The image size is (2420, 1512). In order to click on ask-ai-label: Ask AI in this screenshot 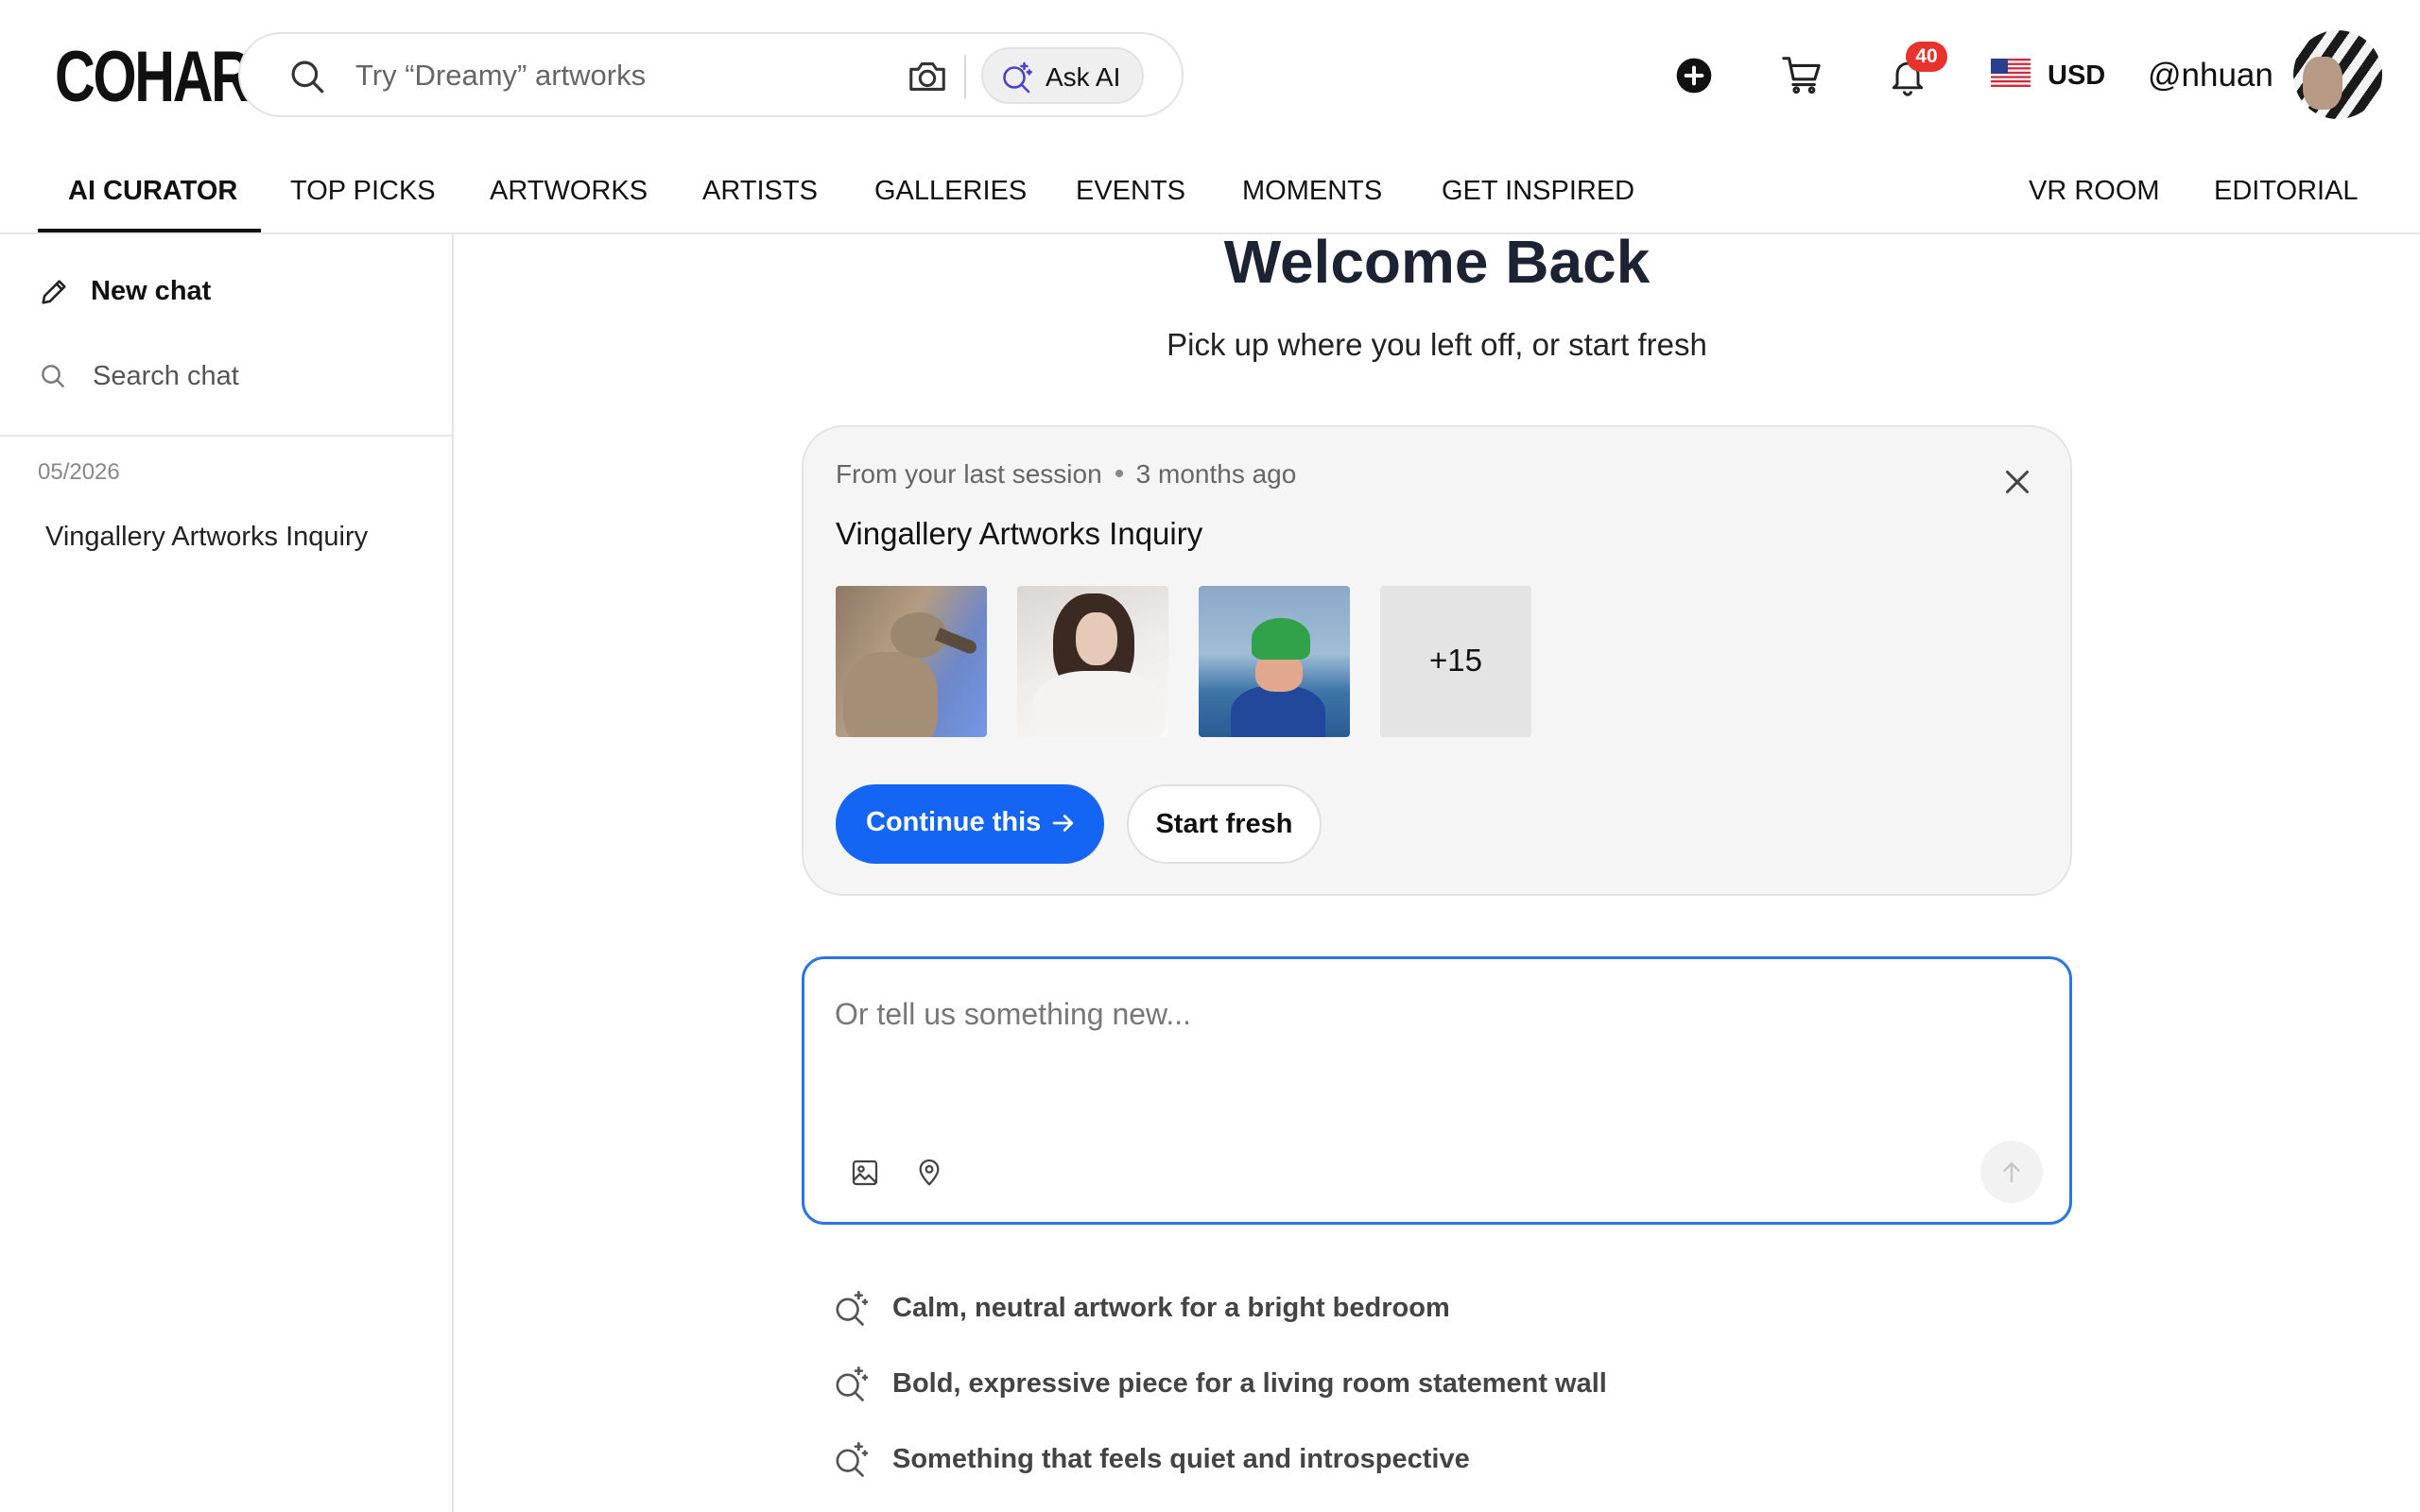, I will do `click(1083, 77)`.